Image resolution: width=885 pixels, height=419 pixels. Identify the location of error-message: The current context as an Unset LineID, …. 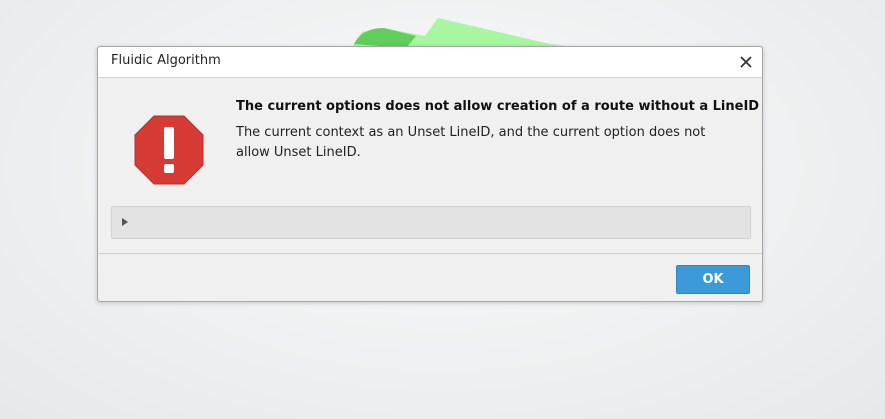
(471, 142).